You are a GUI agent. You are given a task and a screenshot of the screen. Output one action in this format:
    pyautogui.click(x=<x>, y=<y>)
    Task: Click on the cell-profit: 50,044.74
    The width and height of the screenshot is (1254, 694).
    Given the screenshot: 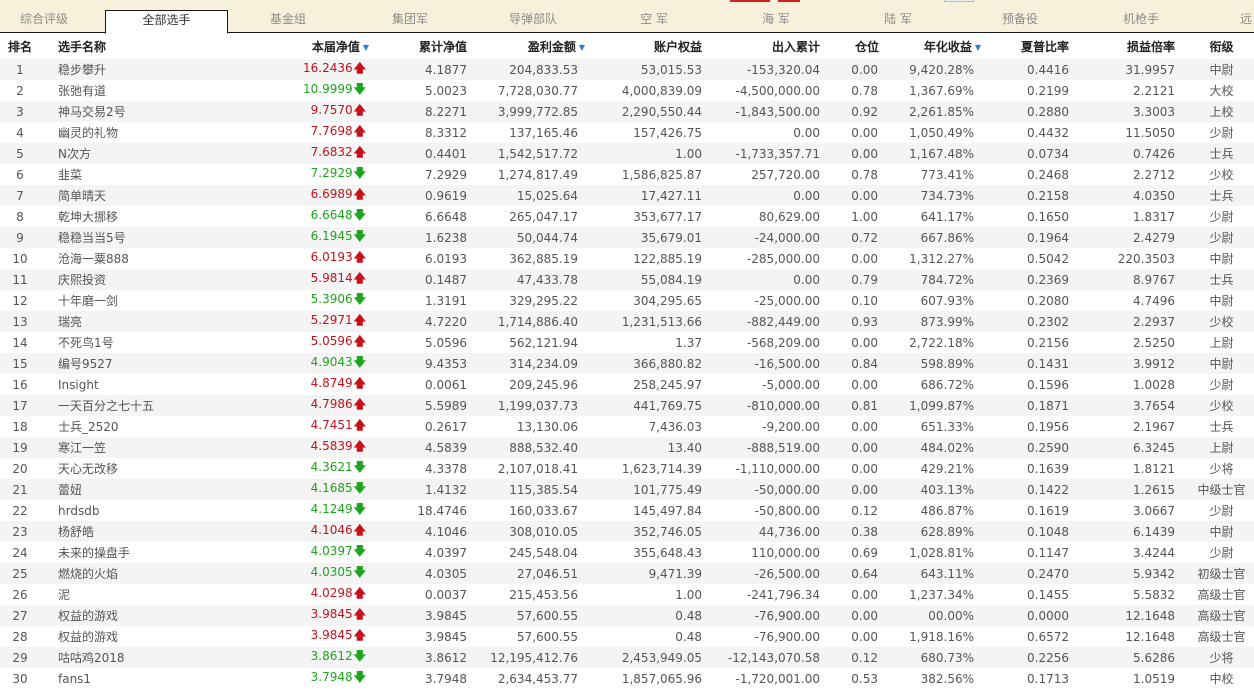 What is the action you would take?
    pyautogui.click(x=529, y=237)
    